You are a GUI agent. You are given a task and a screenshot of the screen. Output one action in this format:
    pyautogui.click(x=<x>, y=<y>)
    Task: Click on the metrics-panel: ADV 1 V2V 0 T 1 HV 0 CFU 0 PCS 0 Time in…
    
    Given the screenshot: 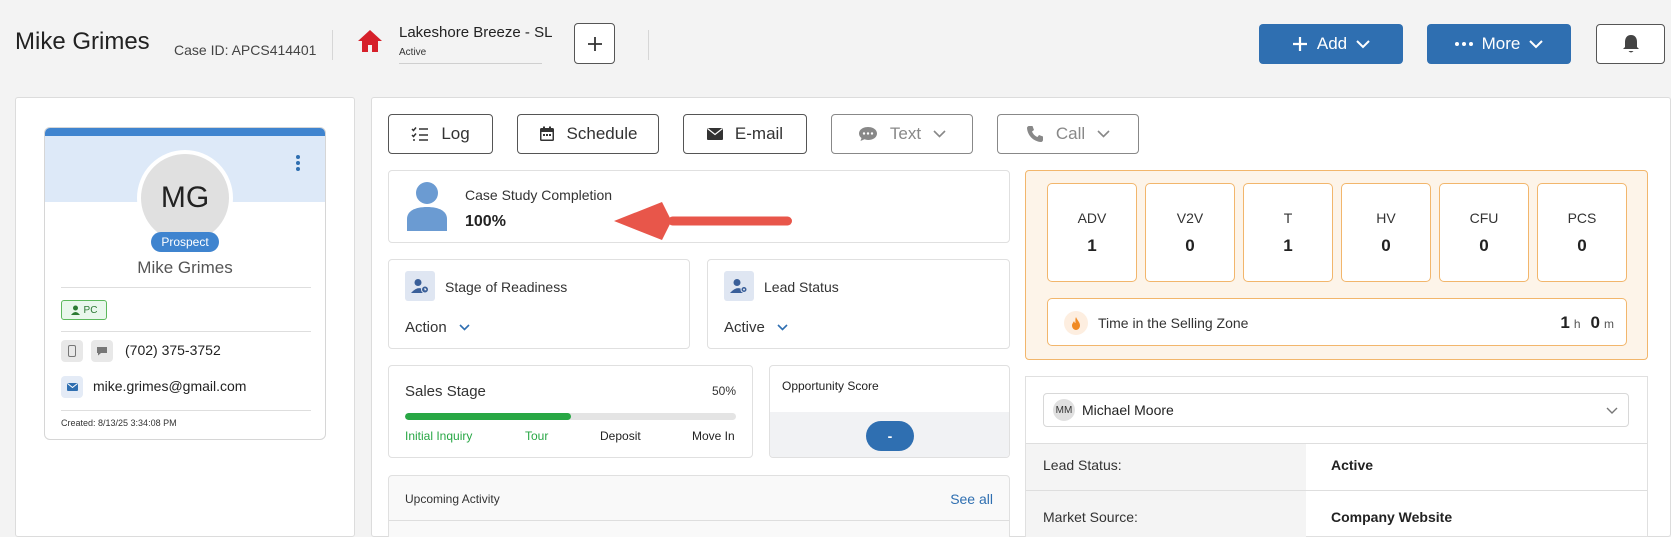 What is the action you would take?
    pyautogui.click(x=1336, y=265)
    